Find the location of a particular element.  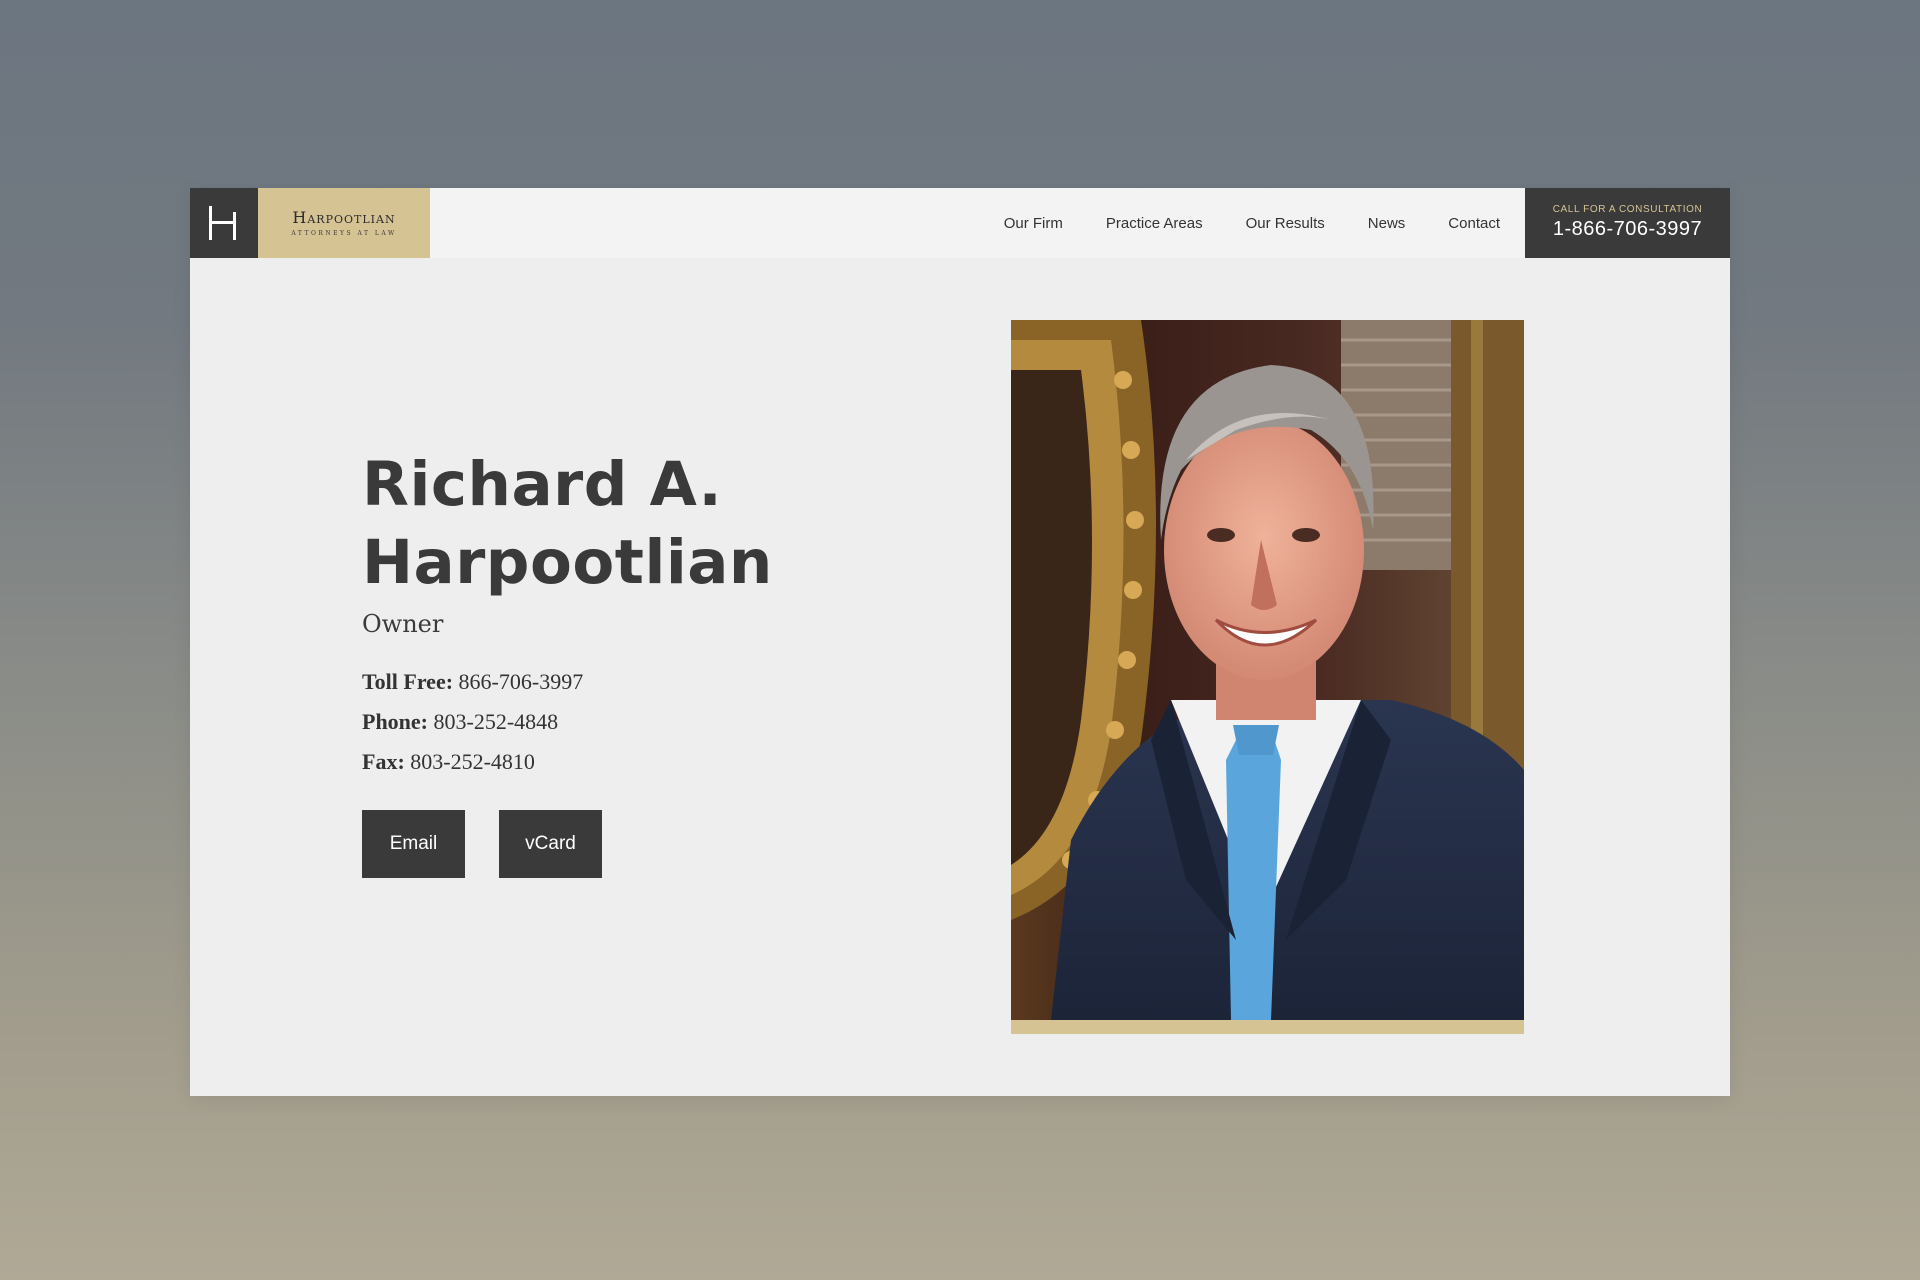

contact-label: Phone: is located at coordinates (395, 721).